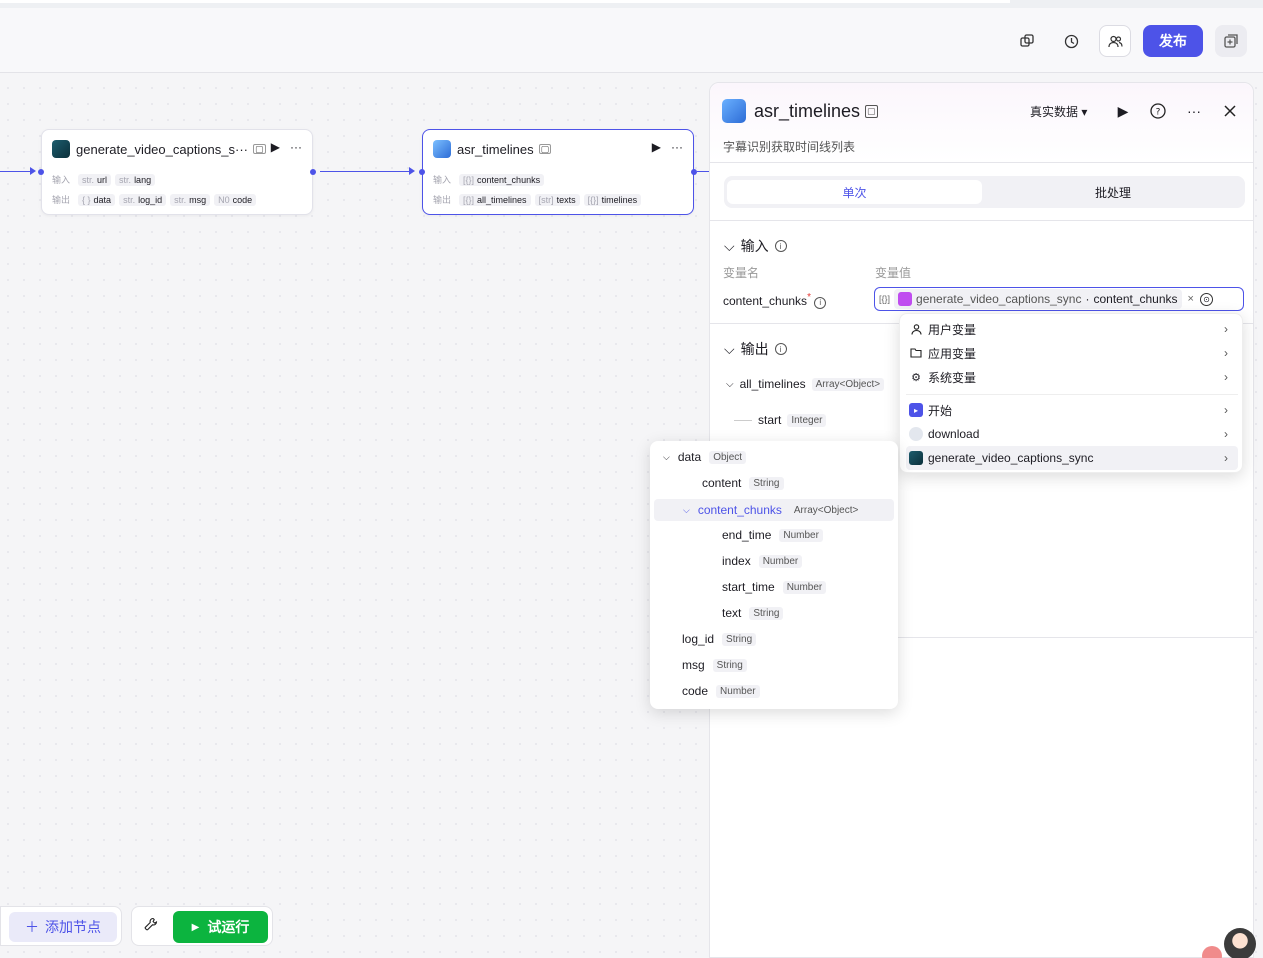 This screenshot has height=958, width=1263. I want to click on add-node-button: ＋添加节点, so click(63, 927).